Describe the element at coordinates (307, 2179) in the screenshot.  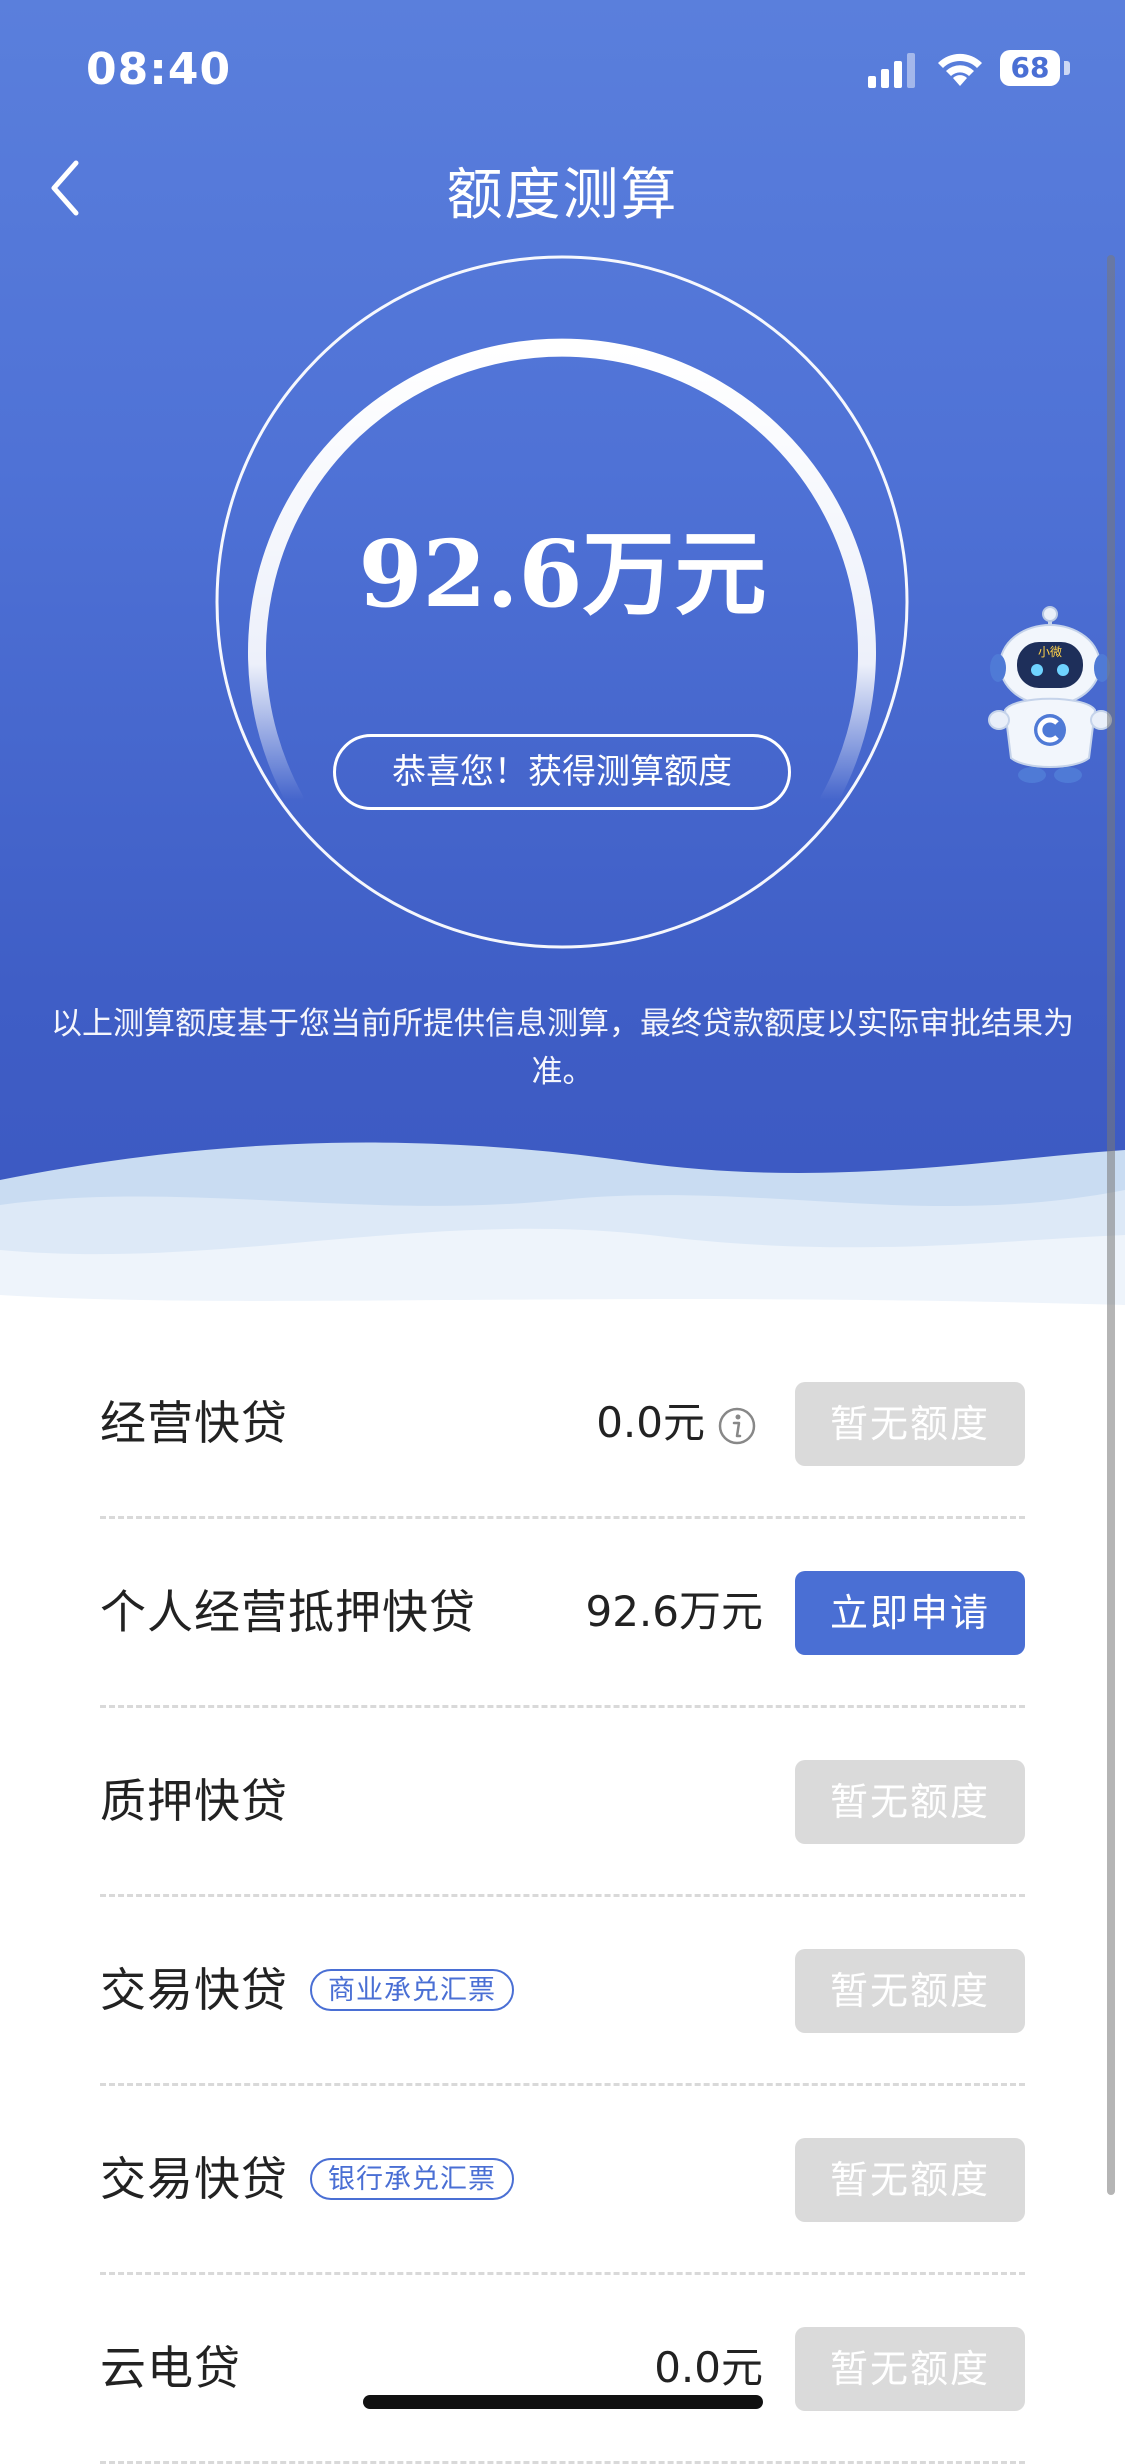
I see `product-name: 交易快贷 银行承兑汇票` at that location.